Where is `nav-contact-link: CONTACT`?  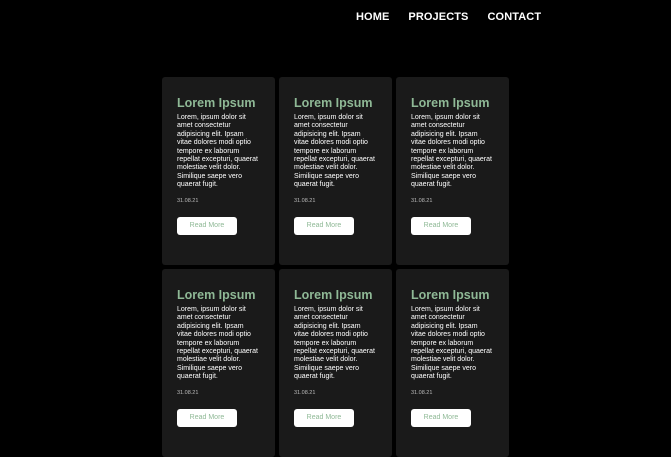
nav-contact-link: CONTACT is located at coordinates (515, 17).